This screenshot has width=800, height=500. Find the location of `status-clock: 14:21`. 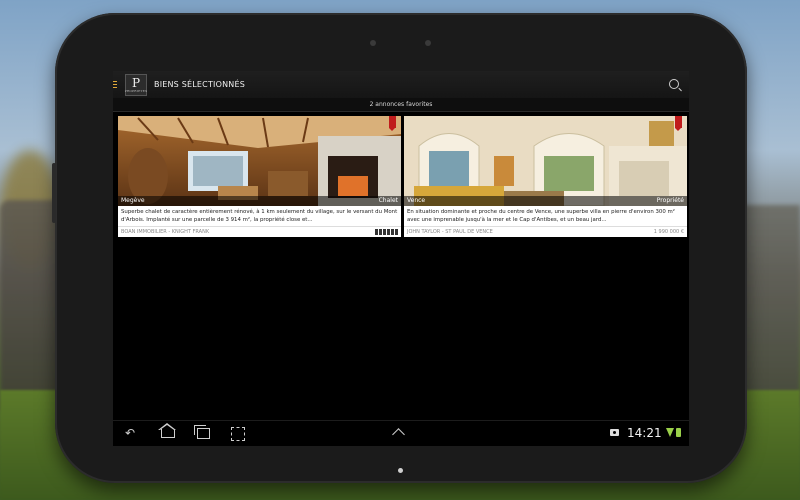

status-clock: 14:21 is located at coordinates (644, 433).